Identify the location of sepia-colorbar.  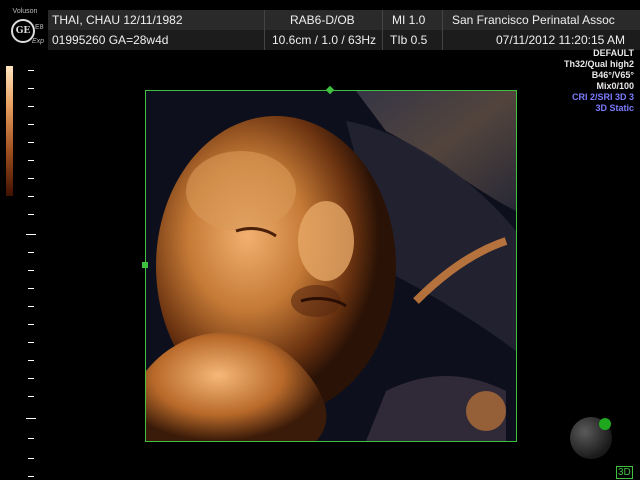
(9, 131).